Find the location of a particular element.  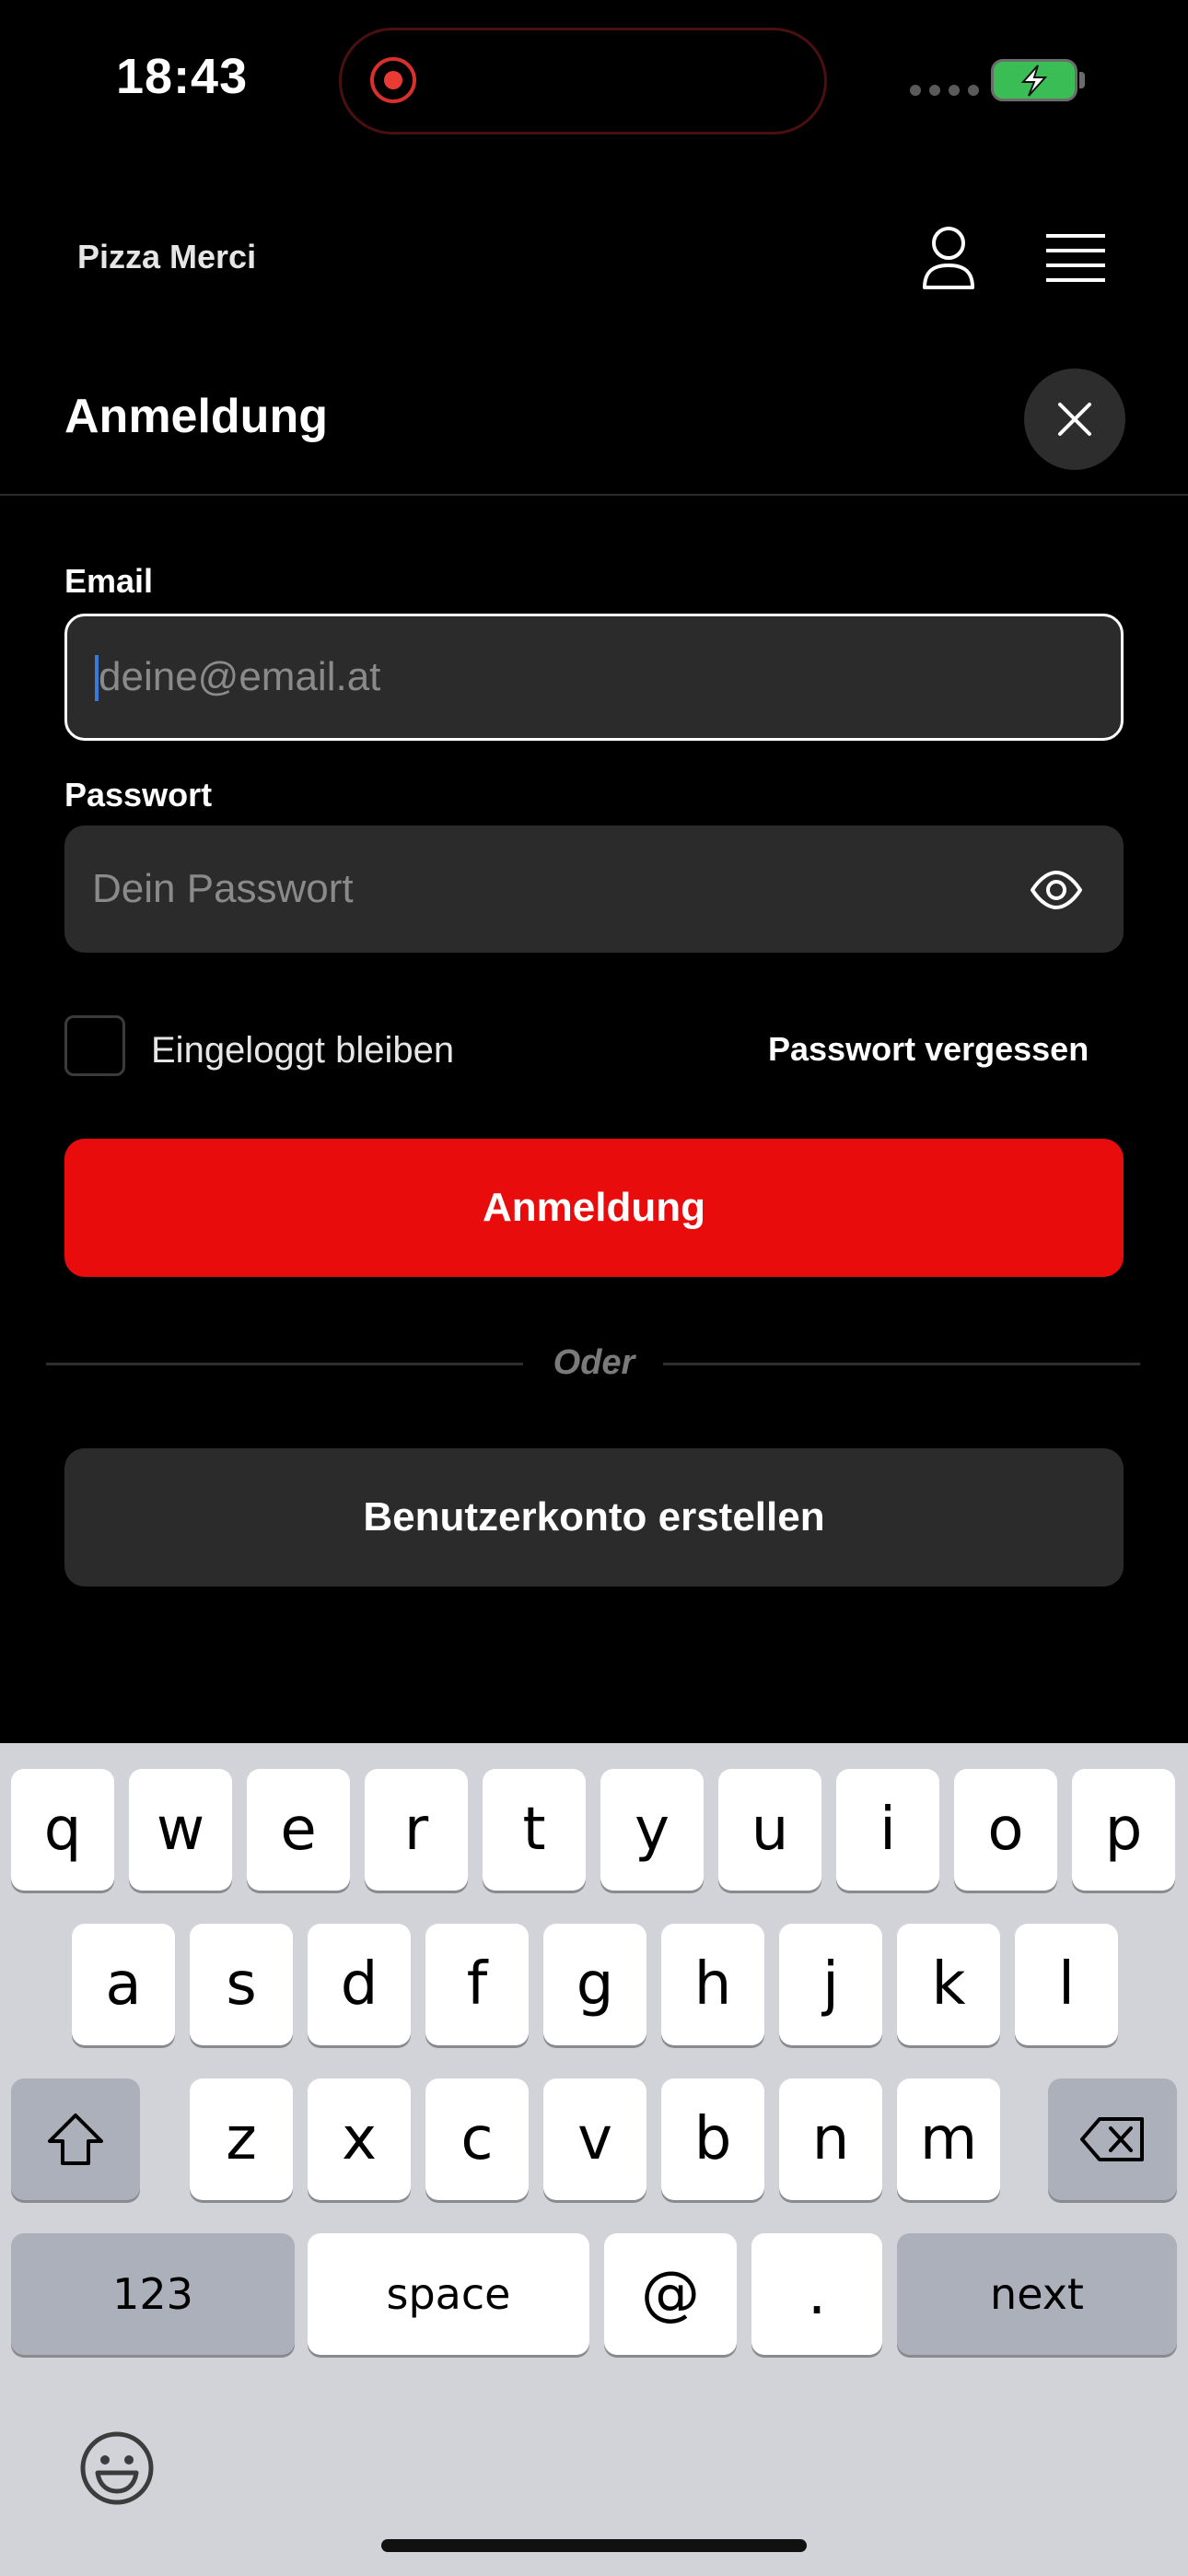

remember-me-label: Eingeloggt bleiben is located at coordinates (302, 1050).